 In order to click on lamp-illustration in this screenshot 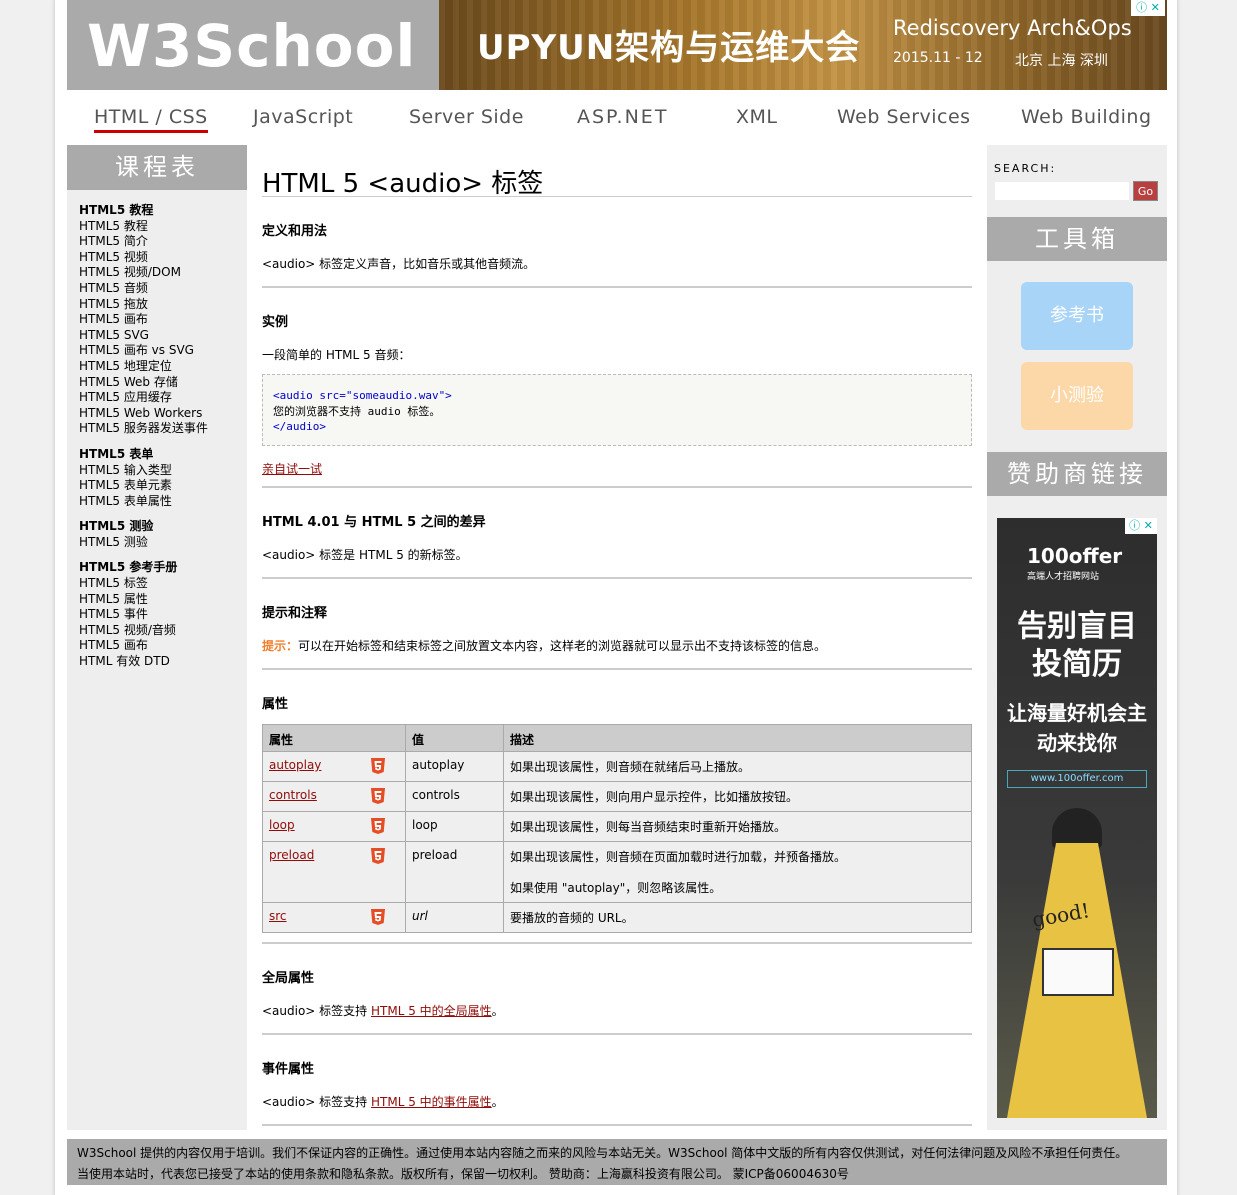, I will do `click(1077, 828)`.